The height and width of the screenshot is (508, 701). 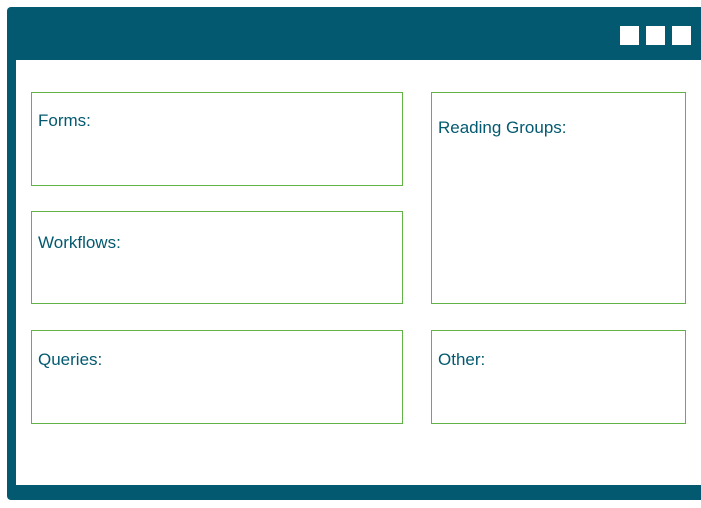 What do you see at coordinates (502, 127) in the screenshot?
I see `reading-groups-label: Reading Groups:` at bounding box center [502, 127].